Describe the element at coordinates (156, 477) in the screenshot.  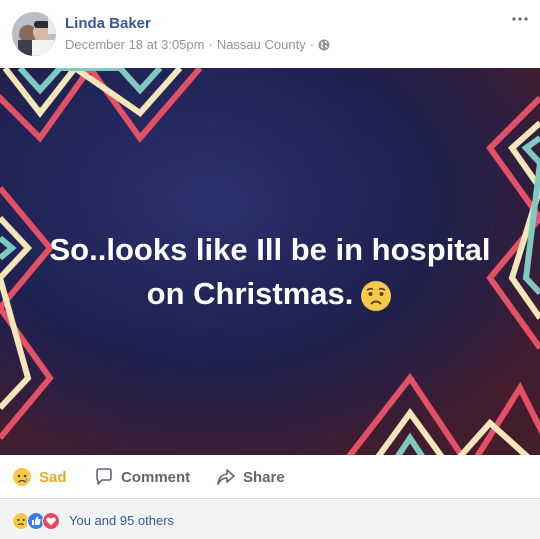
I see `comment-label: Comment` at that location.